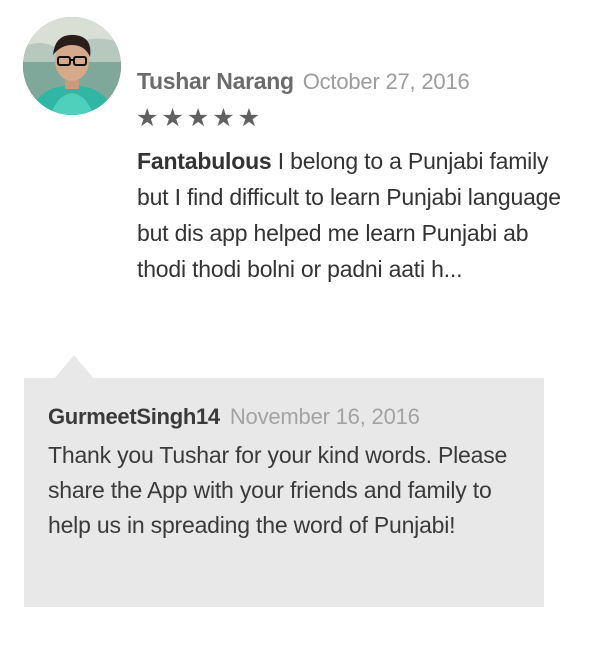  What do you see at coordinates (134, 416) in the screenshot?
I see `reply-author: GurmeetSingh14` at bounding box center [134, 416].